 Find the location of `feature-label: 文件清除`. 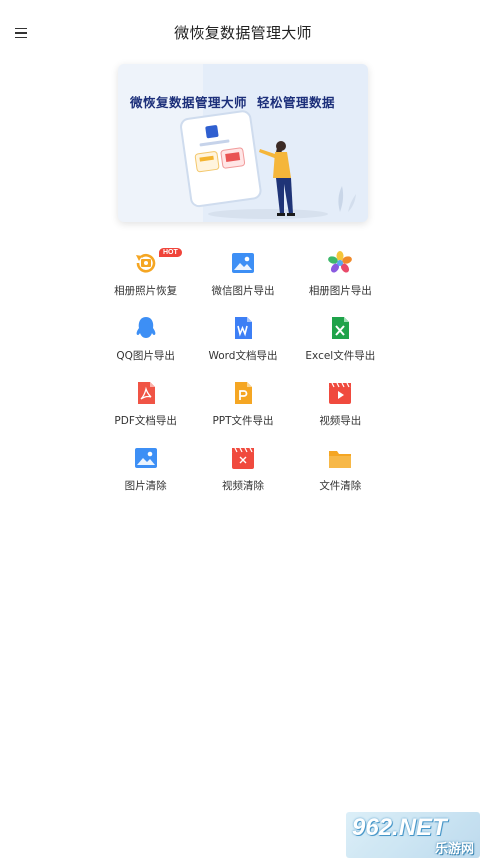

feature-label: 文件清除 is located at coordinates (340, 486).